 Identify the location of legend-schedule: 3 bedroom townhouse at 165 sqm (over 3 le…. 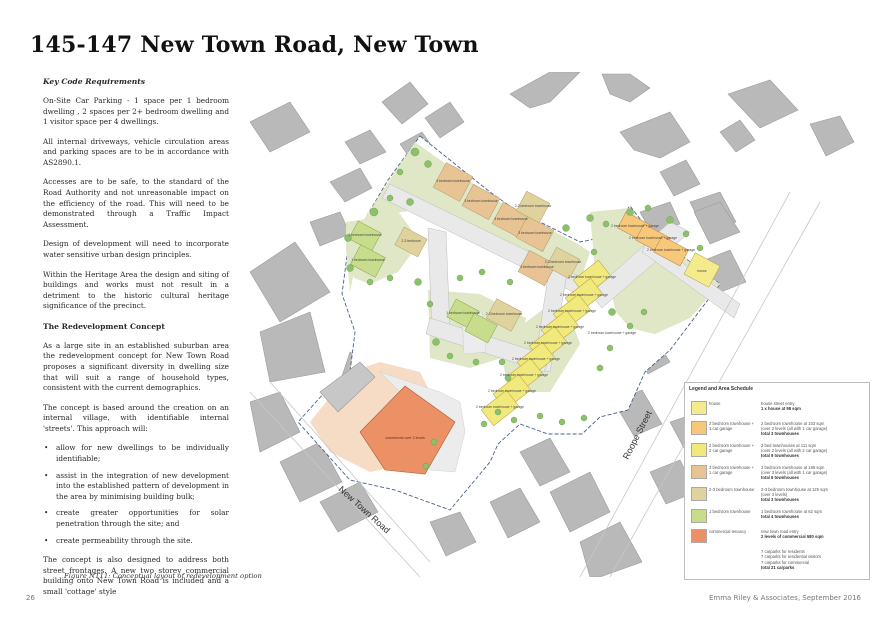
(794, 473).